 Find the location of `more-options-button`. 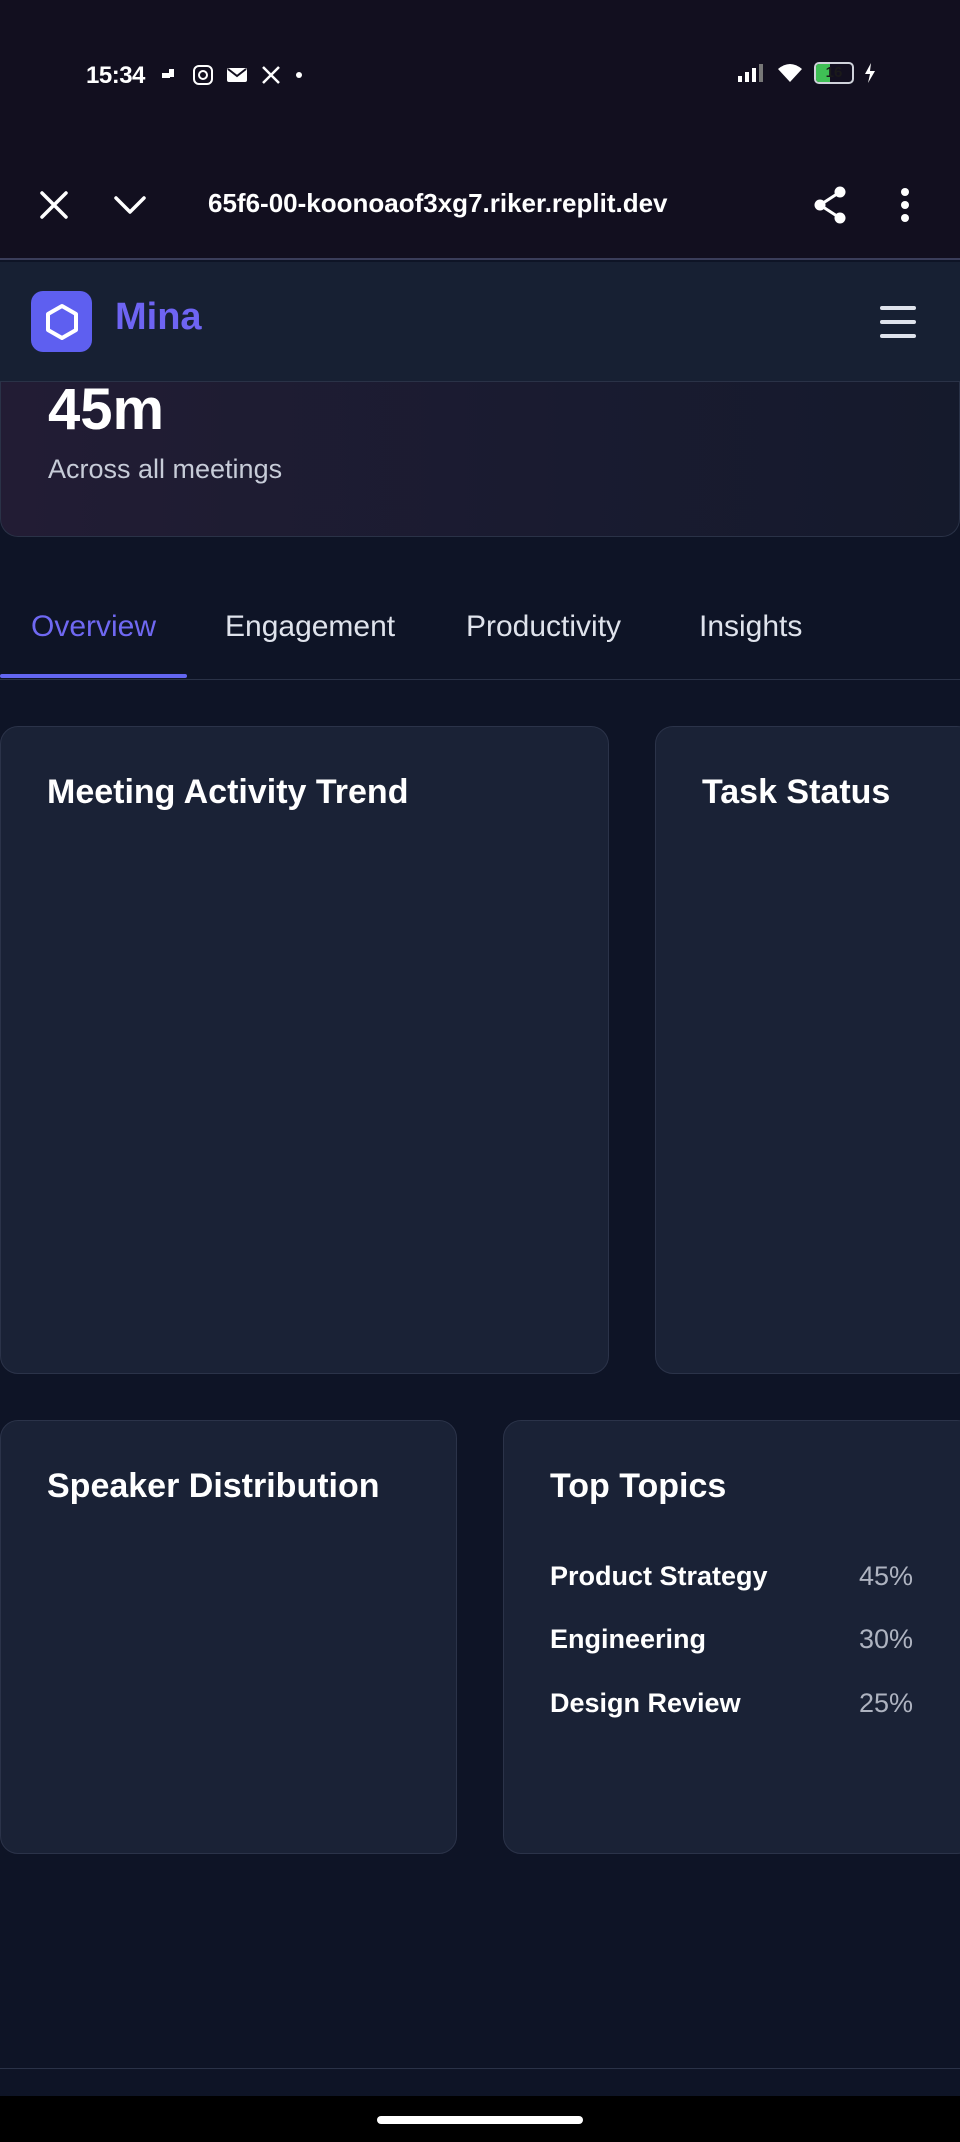

more-options-button is located at coordinates (905, 205).